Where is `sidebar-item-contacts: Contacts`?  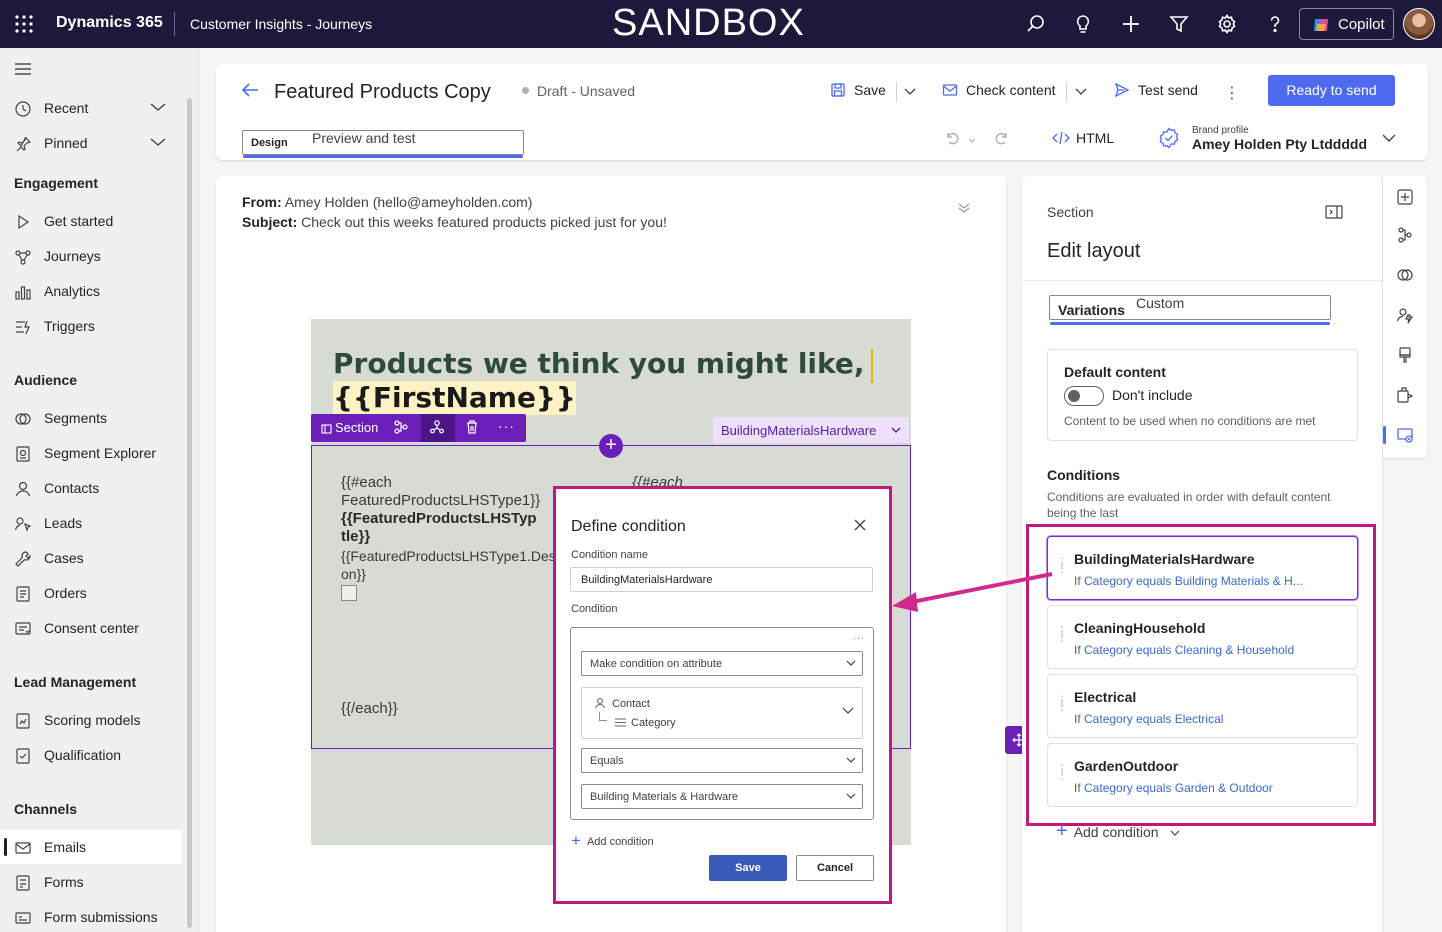 sidebar-item-contacts: Contacts is located at coordinates (91, 488).